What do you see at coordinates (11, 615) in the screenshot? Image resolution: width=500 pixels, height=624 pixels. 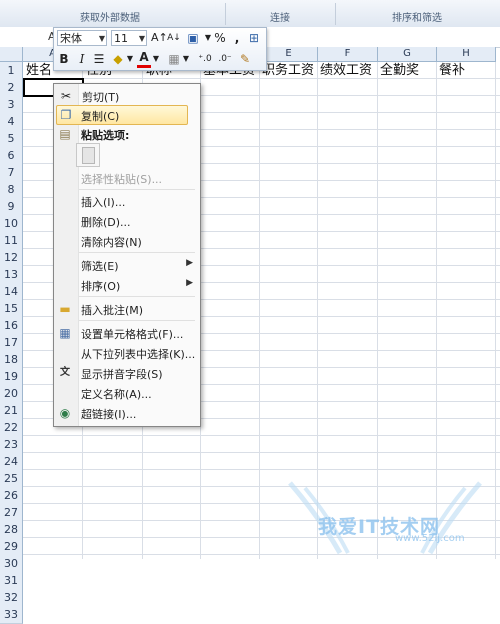 I see `row-header: 33` at bounding box center [11, 615].